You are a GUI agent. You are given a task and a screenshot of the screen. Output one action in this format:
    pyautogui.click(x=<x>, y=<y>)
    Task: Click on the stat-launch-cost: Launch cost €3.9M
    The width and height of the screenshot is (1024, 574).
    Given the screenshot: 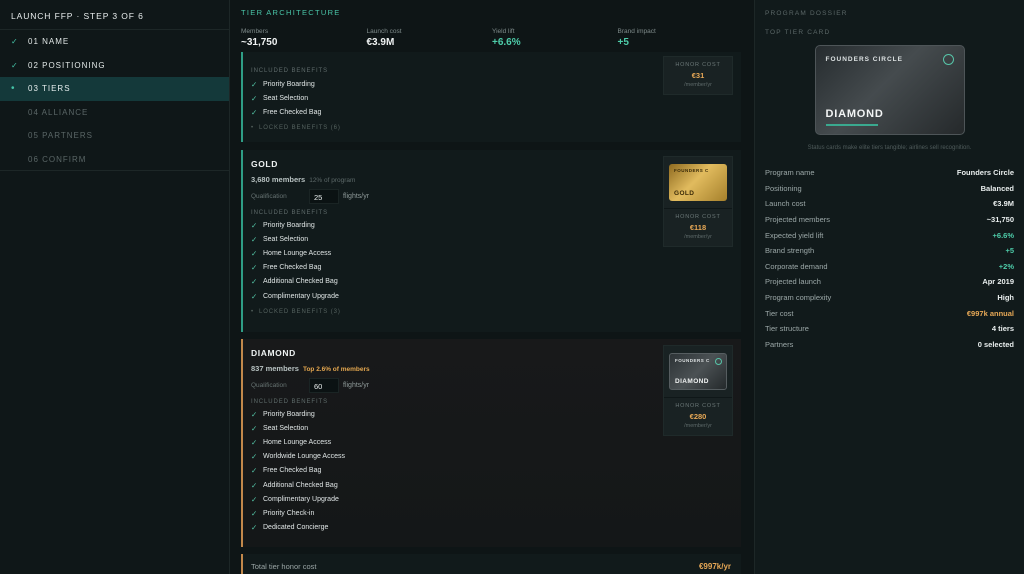 What is the action you would take?
    pyautogui.click(x=430, y=38)
    